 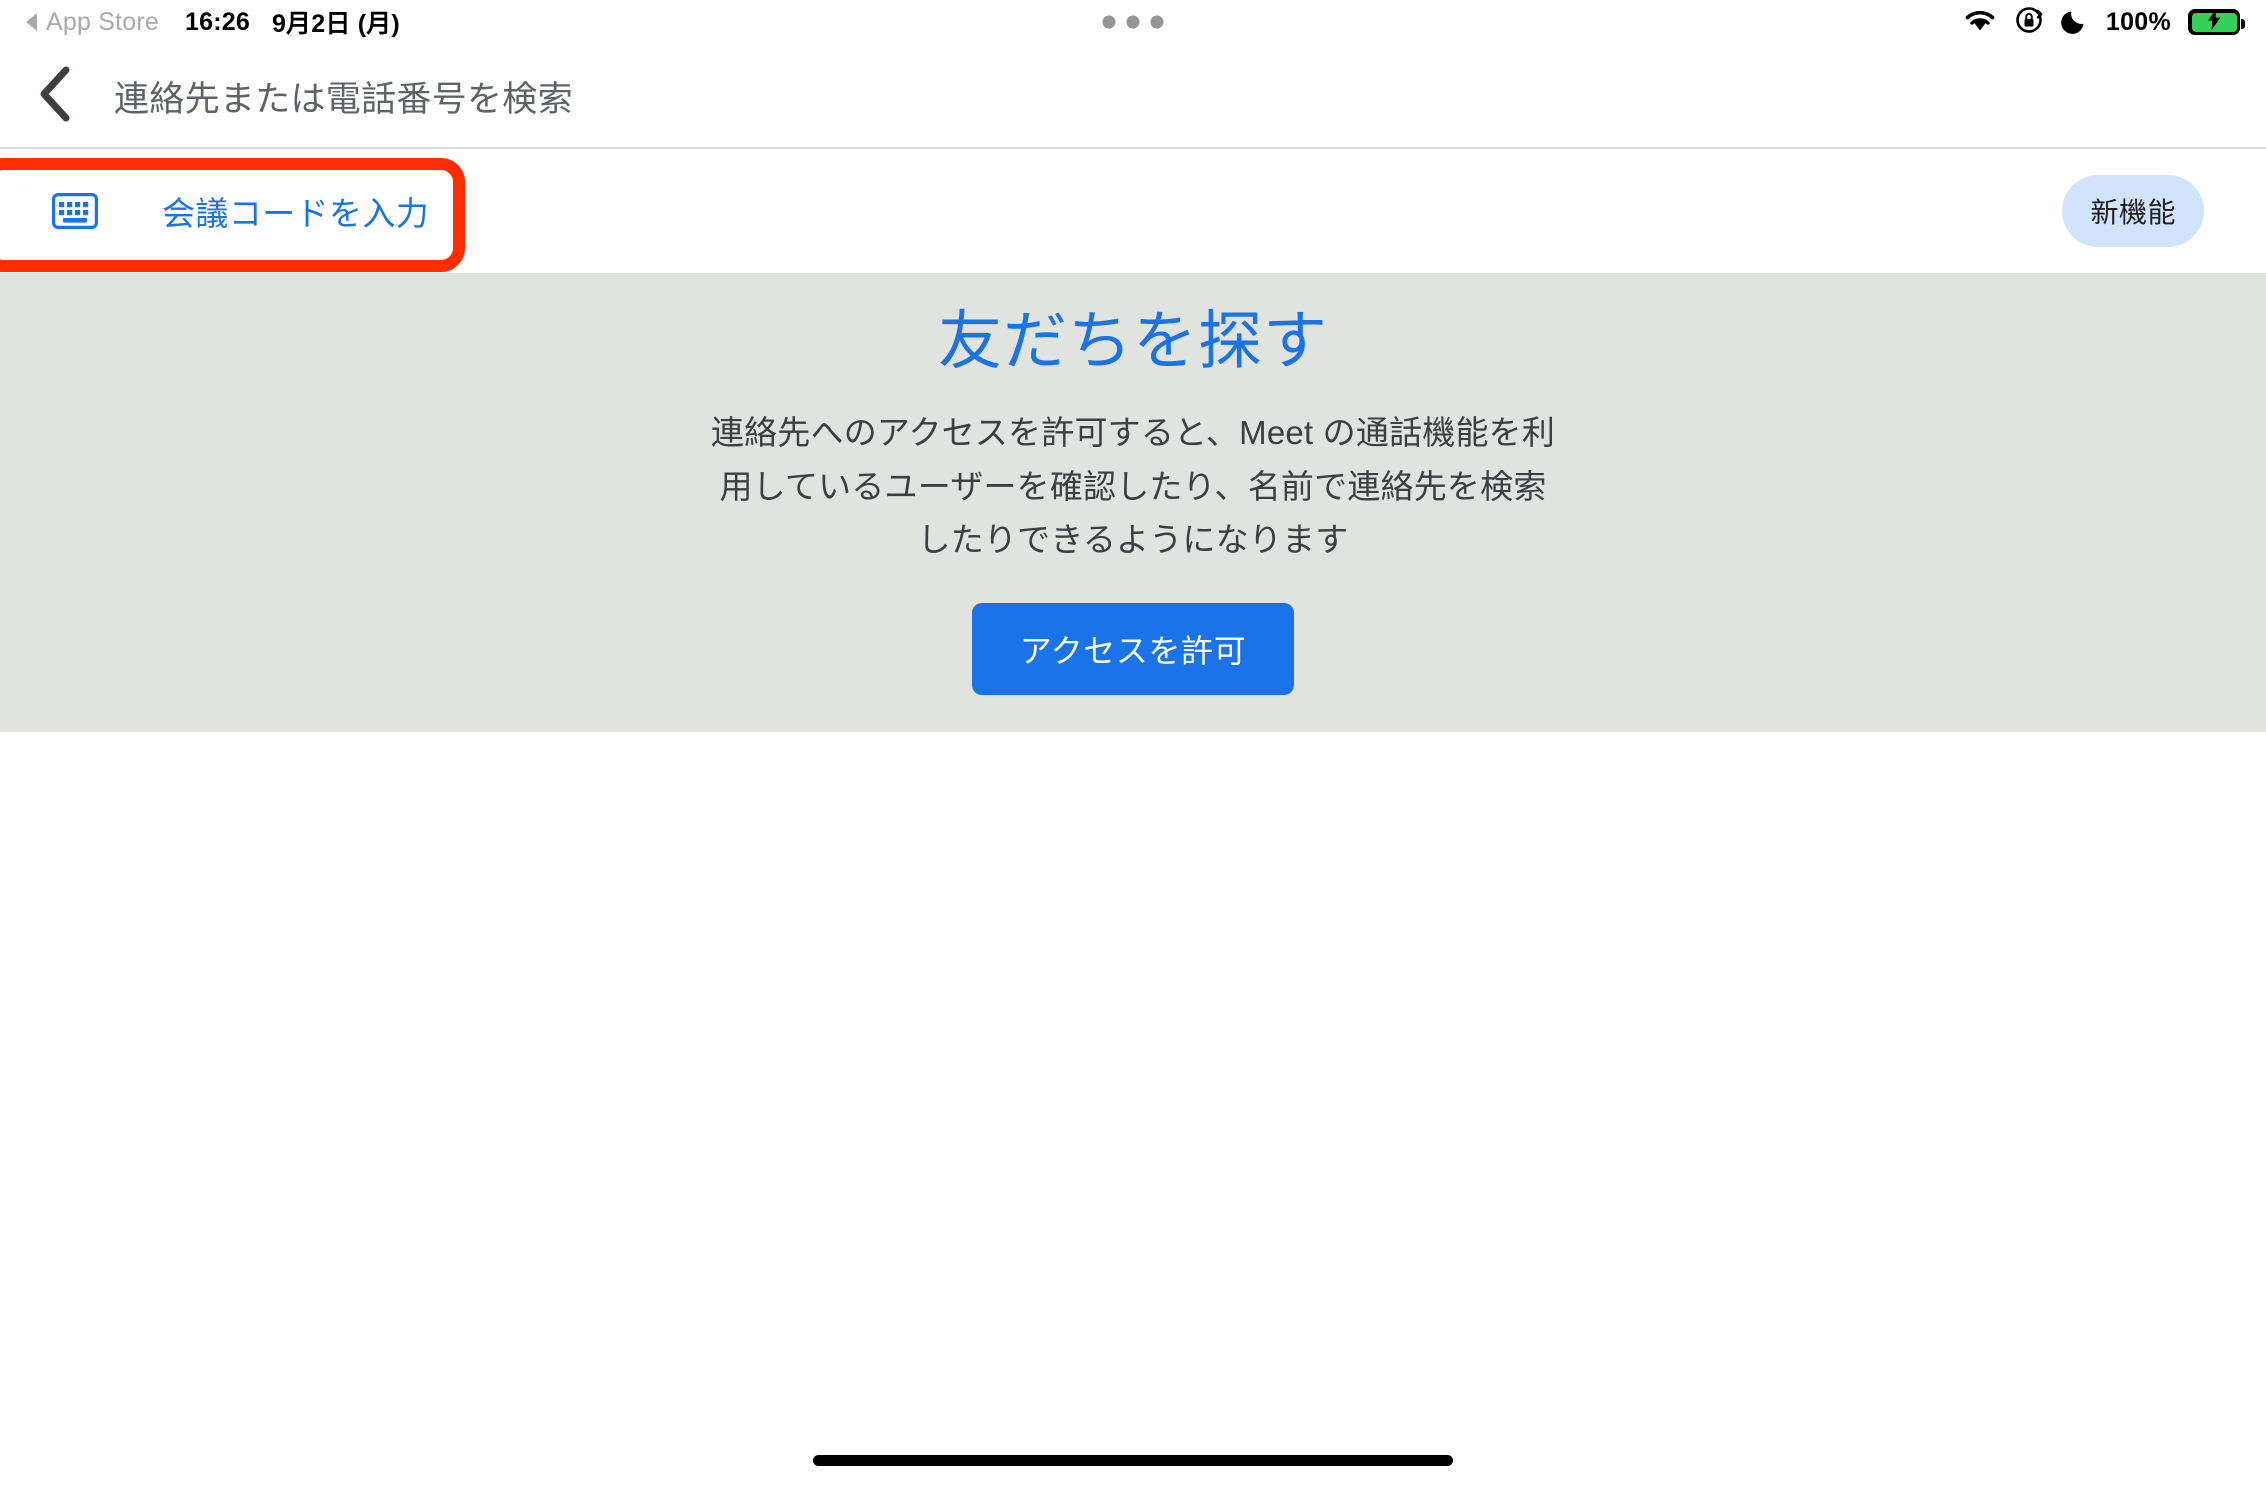 What do you see at coordinates (2029, 22) in the screenshot?
I see `rotation-lock-icon` at bounding box center [2029, 22].